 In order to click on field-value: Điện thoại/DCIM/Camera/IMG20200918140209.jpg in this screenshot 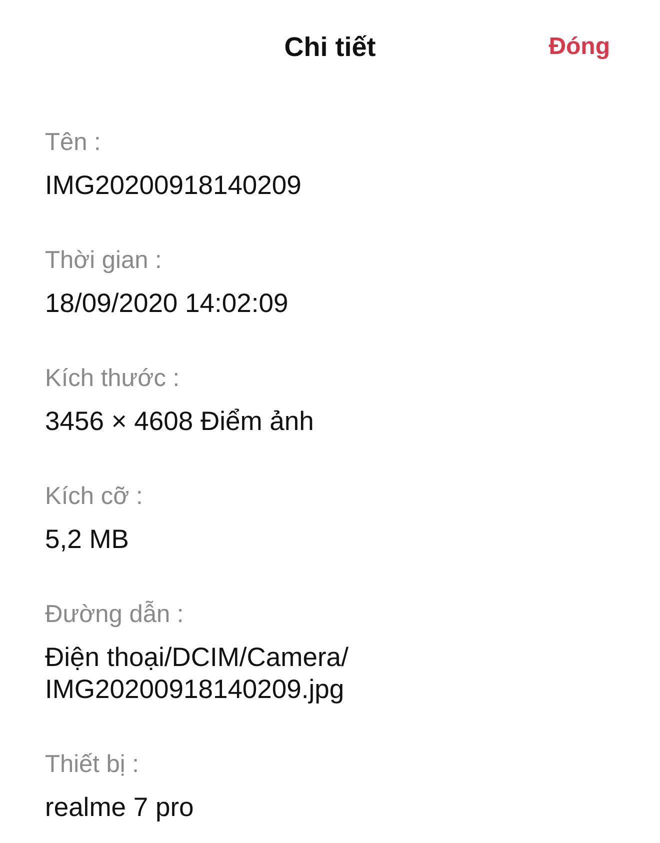, I will do `click(197, 673)`.